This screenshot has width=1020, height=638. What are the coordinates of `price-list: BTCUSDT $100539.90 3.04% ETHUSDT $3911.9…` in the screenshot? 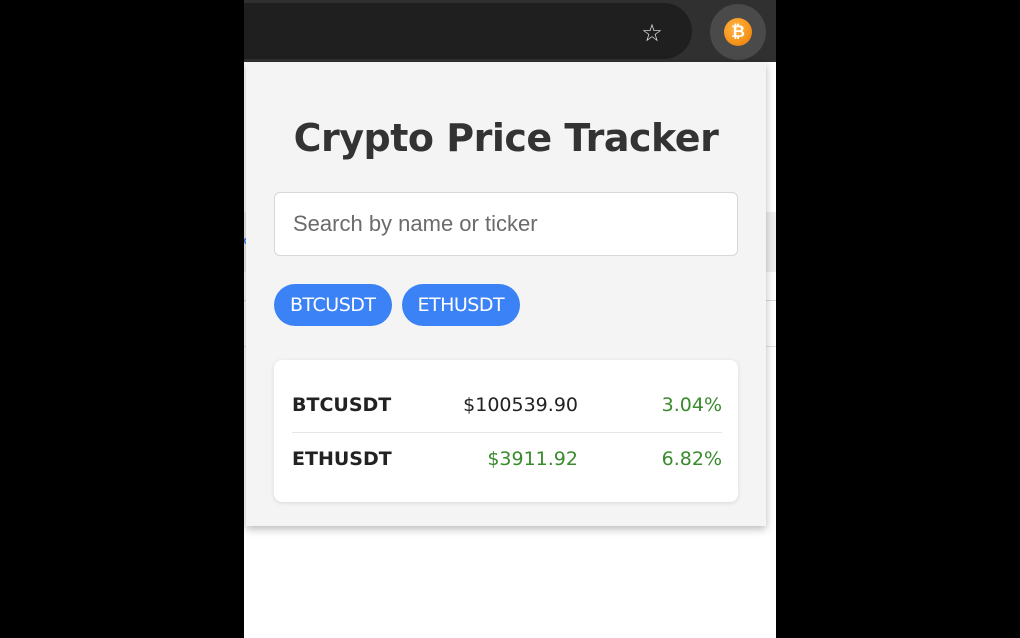 It's located at (506, 431).